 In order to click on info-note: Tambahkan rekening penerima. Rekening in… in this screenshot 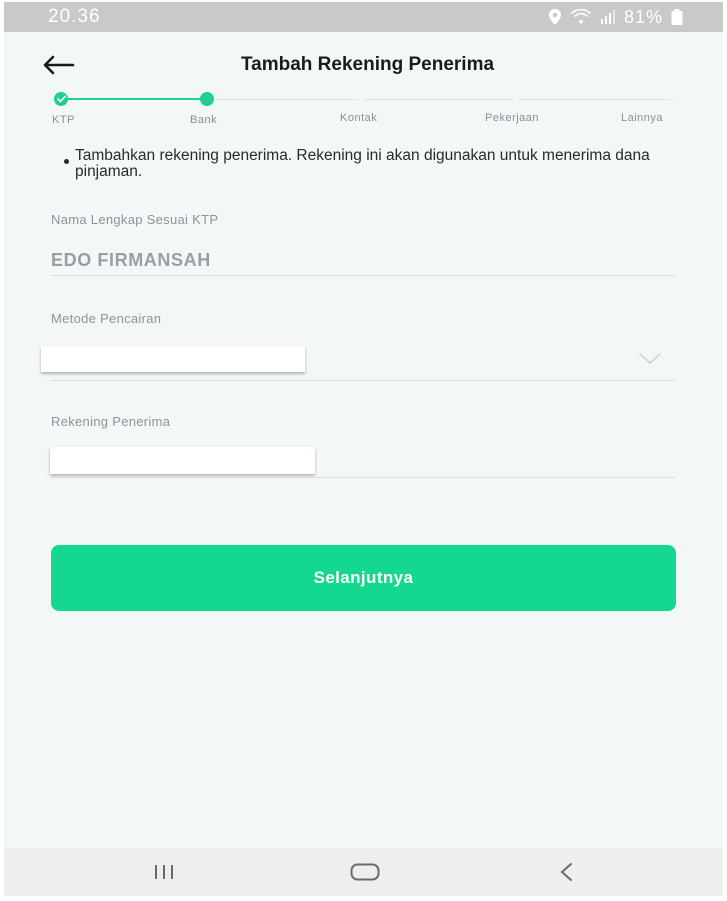, I will do `click(363, 164)`.